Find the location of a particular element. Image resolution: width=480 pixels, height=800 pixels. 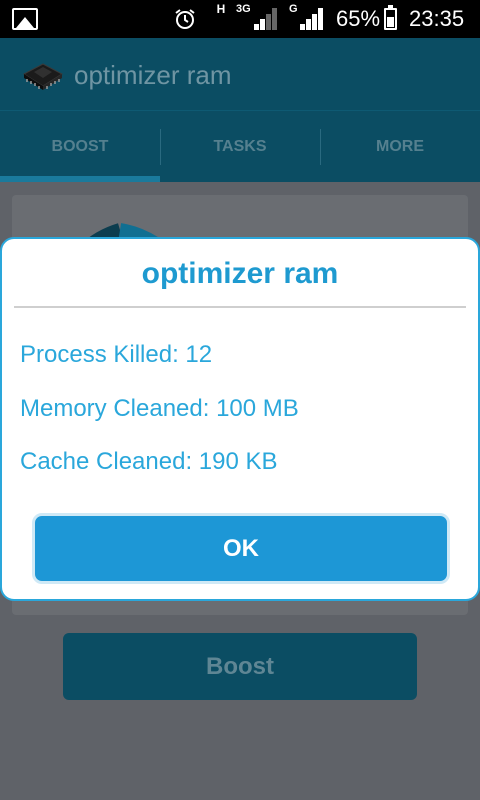

cache-cleaned-text: Cache Cleaned: 190 KB is located at coordinates (149, 461).